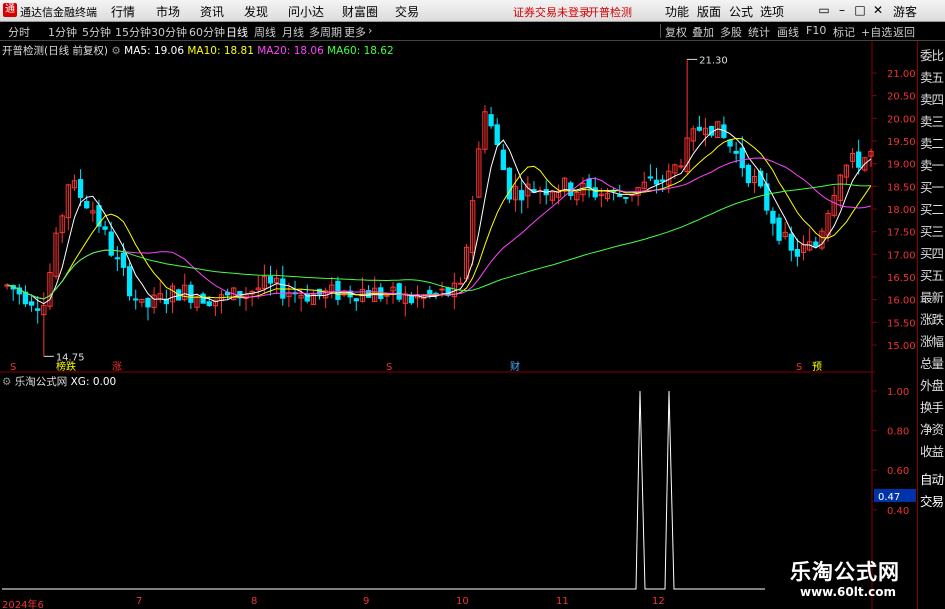 This screenshot has height=609, width=945. I want to click on quote-change: 涨跌, so click(932, 318).